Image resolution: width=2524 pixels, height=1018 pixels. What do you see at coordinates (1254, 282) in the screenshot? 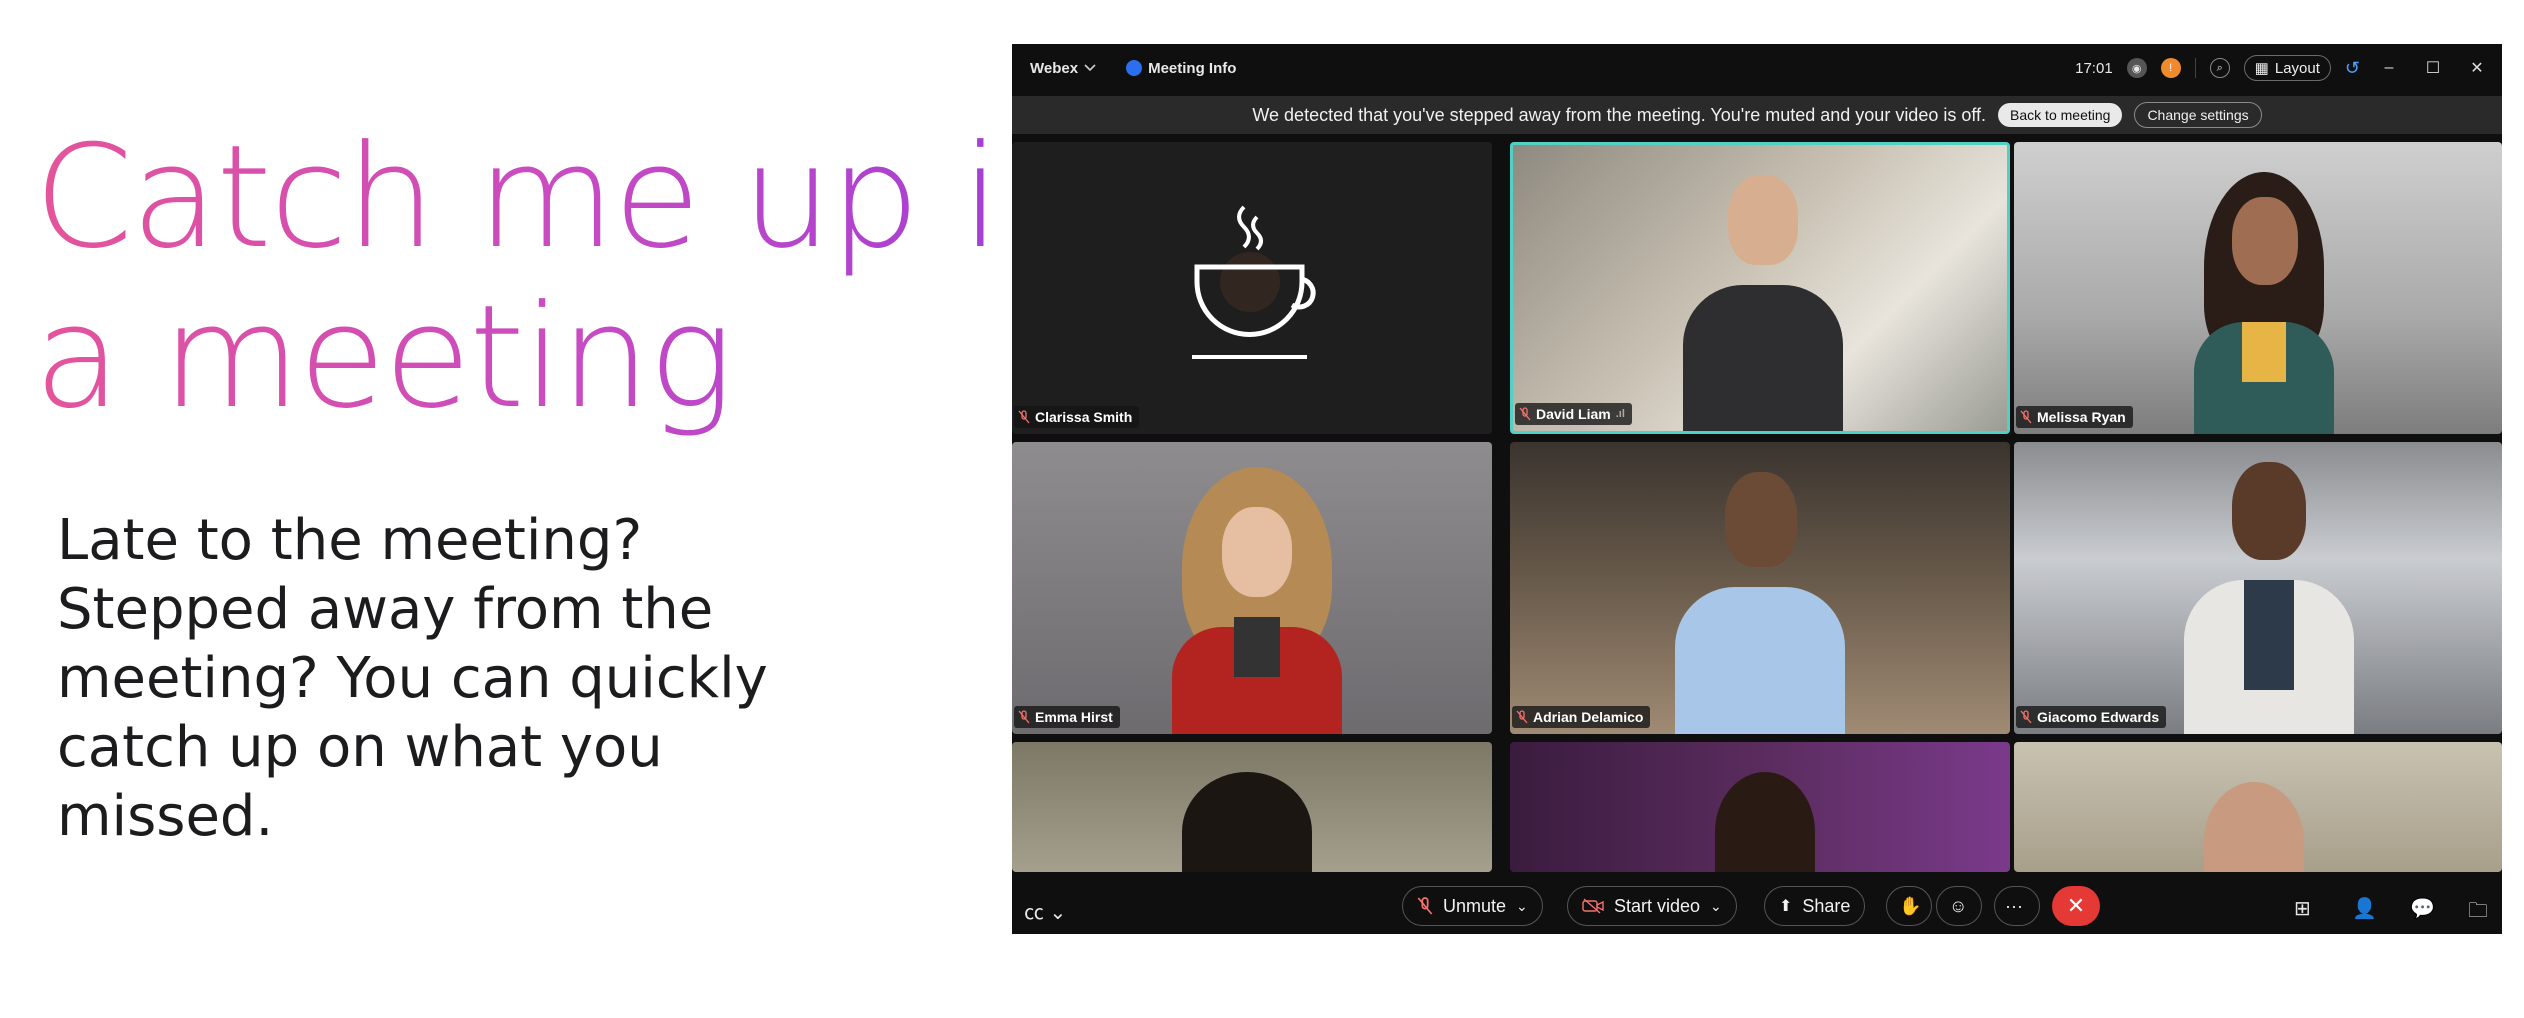
I see `coffee-cup-icon` at bounding box center [1254, 282].